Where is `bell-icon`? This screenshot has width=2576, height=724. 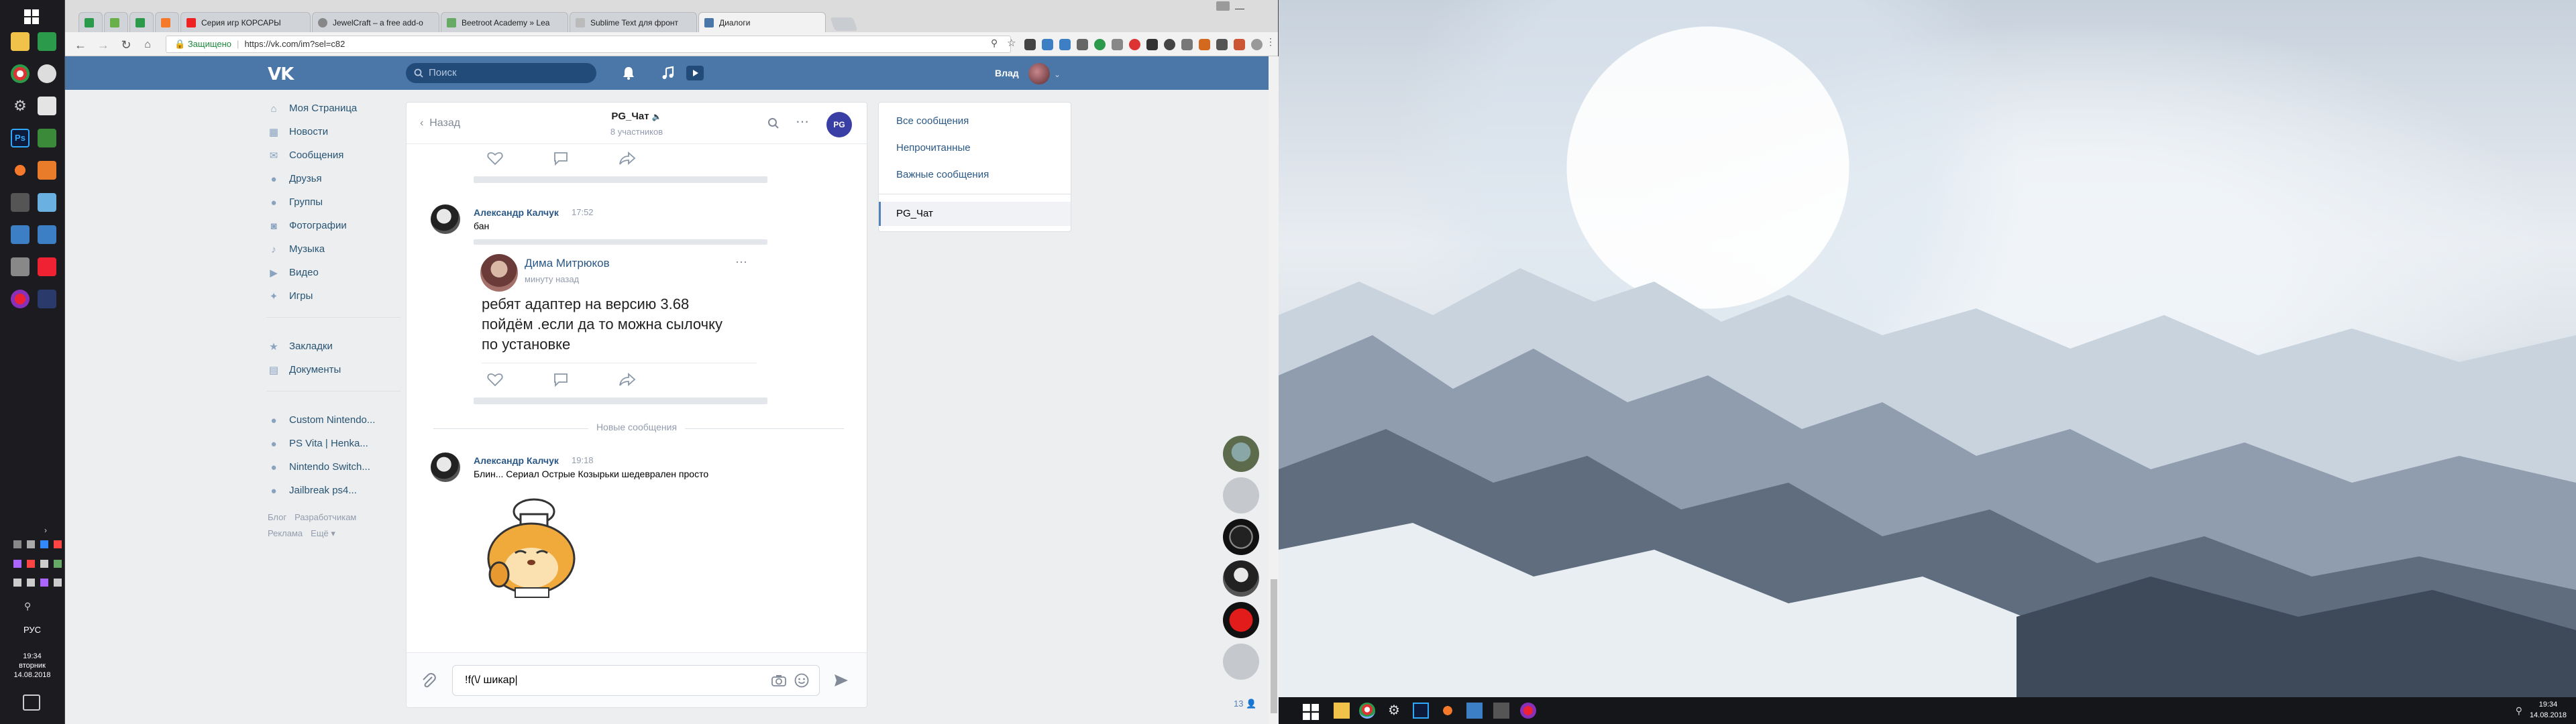 bell-icon is located at coordinates (628, 73).